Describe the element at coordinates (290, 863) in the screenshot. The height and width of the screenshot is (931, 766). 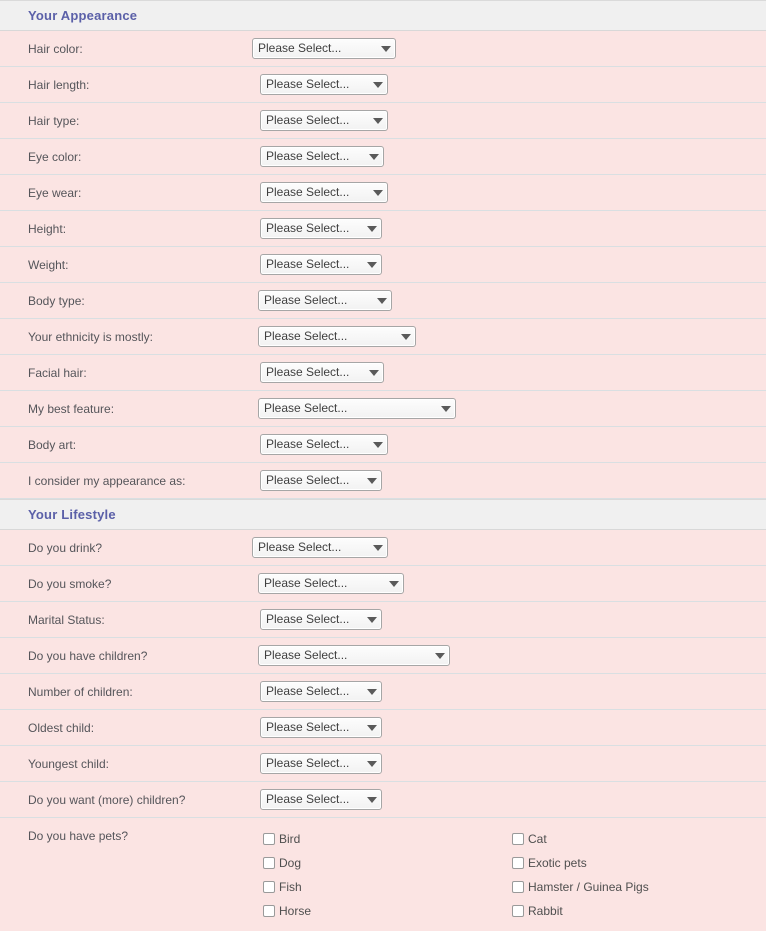
I see `checkbox-label: Dog` at that location.